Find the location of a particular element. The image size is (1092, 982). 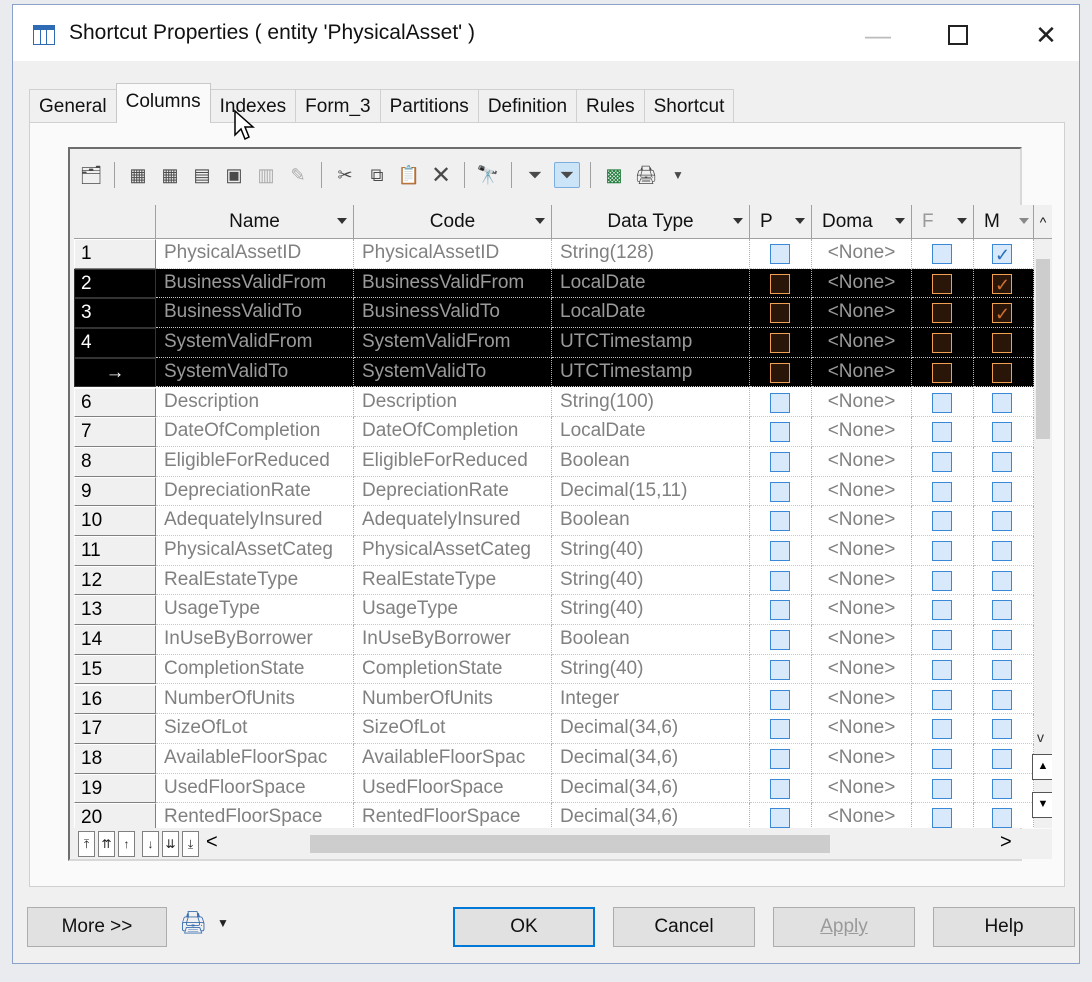

cell-data-type: Decimal(15,11) is located at coordinates (651, 491).